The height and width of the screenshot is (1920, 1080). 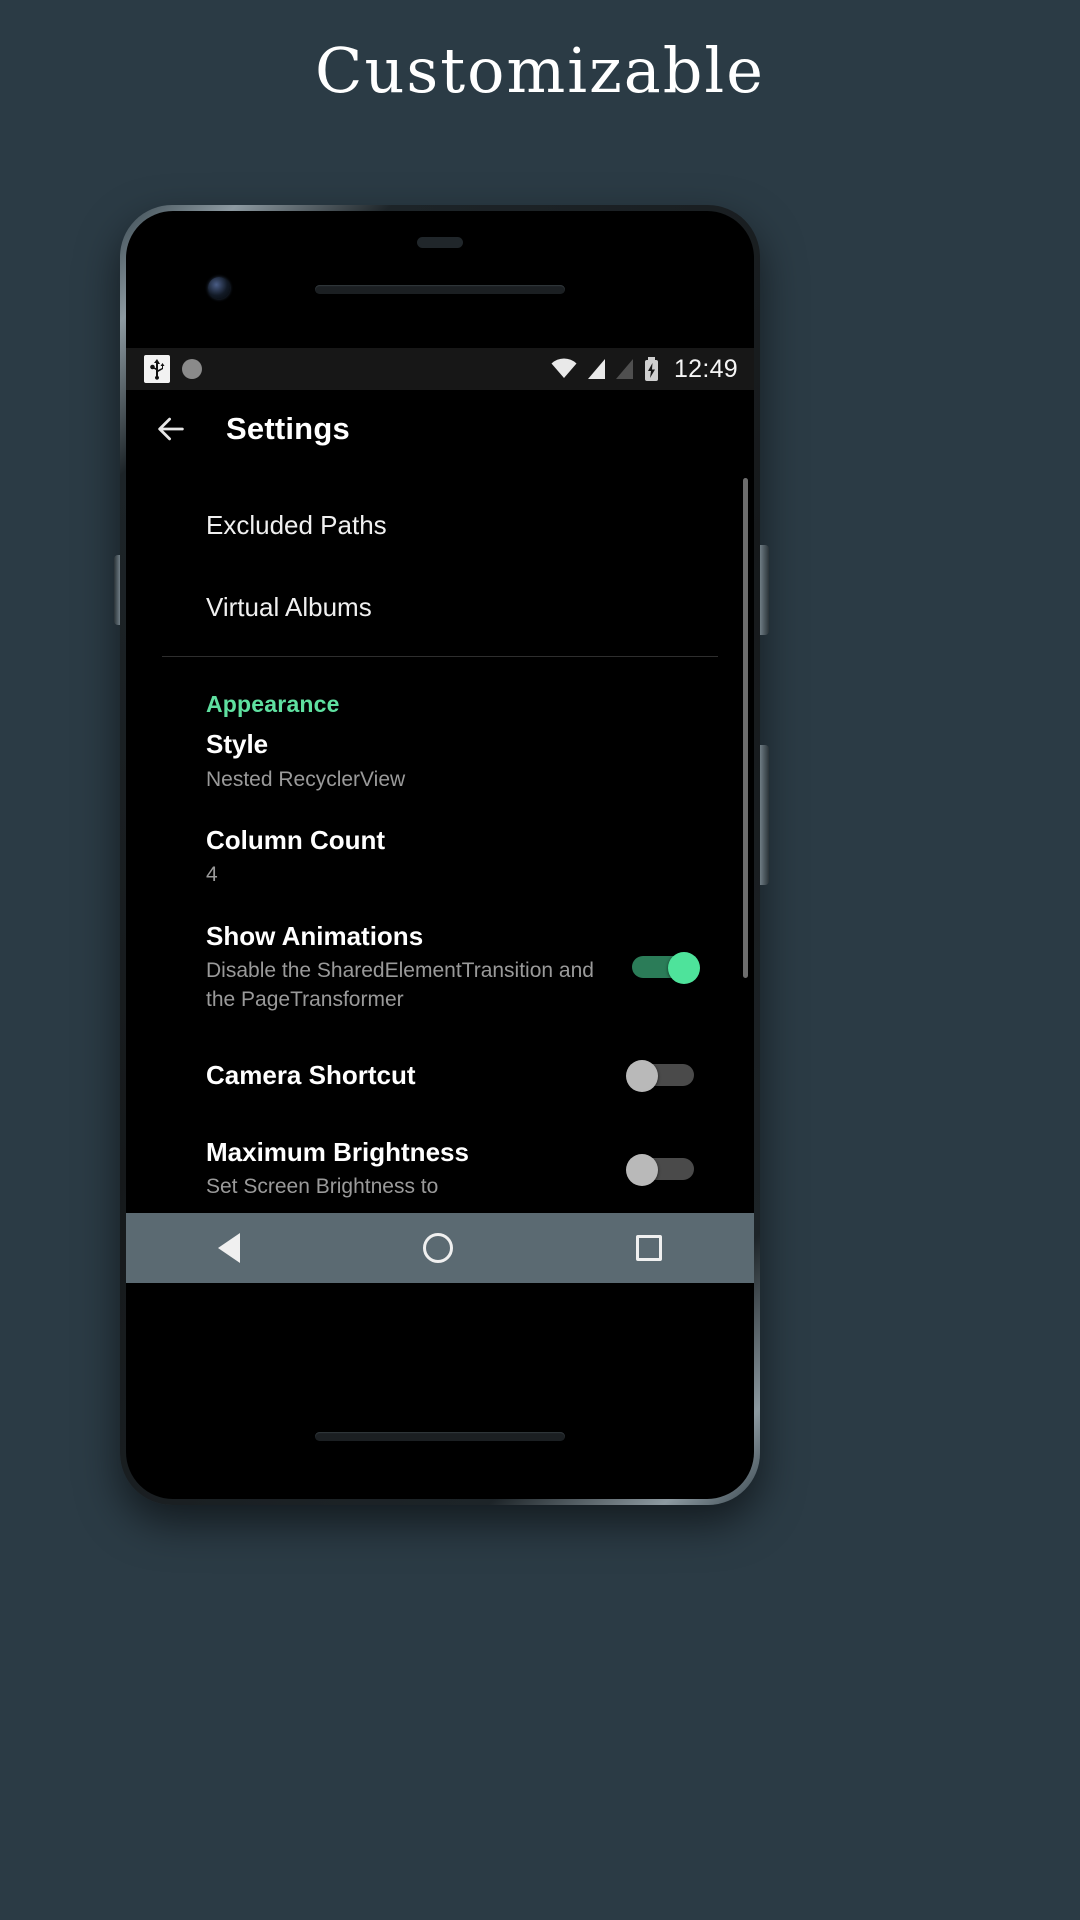 What do you see at coordinates (663, 1169) in the screenshot?
I see `toggle-maximum-brightness` at bounding box center [663, 1169].